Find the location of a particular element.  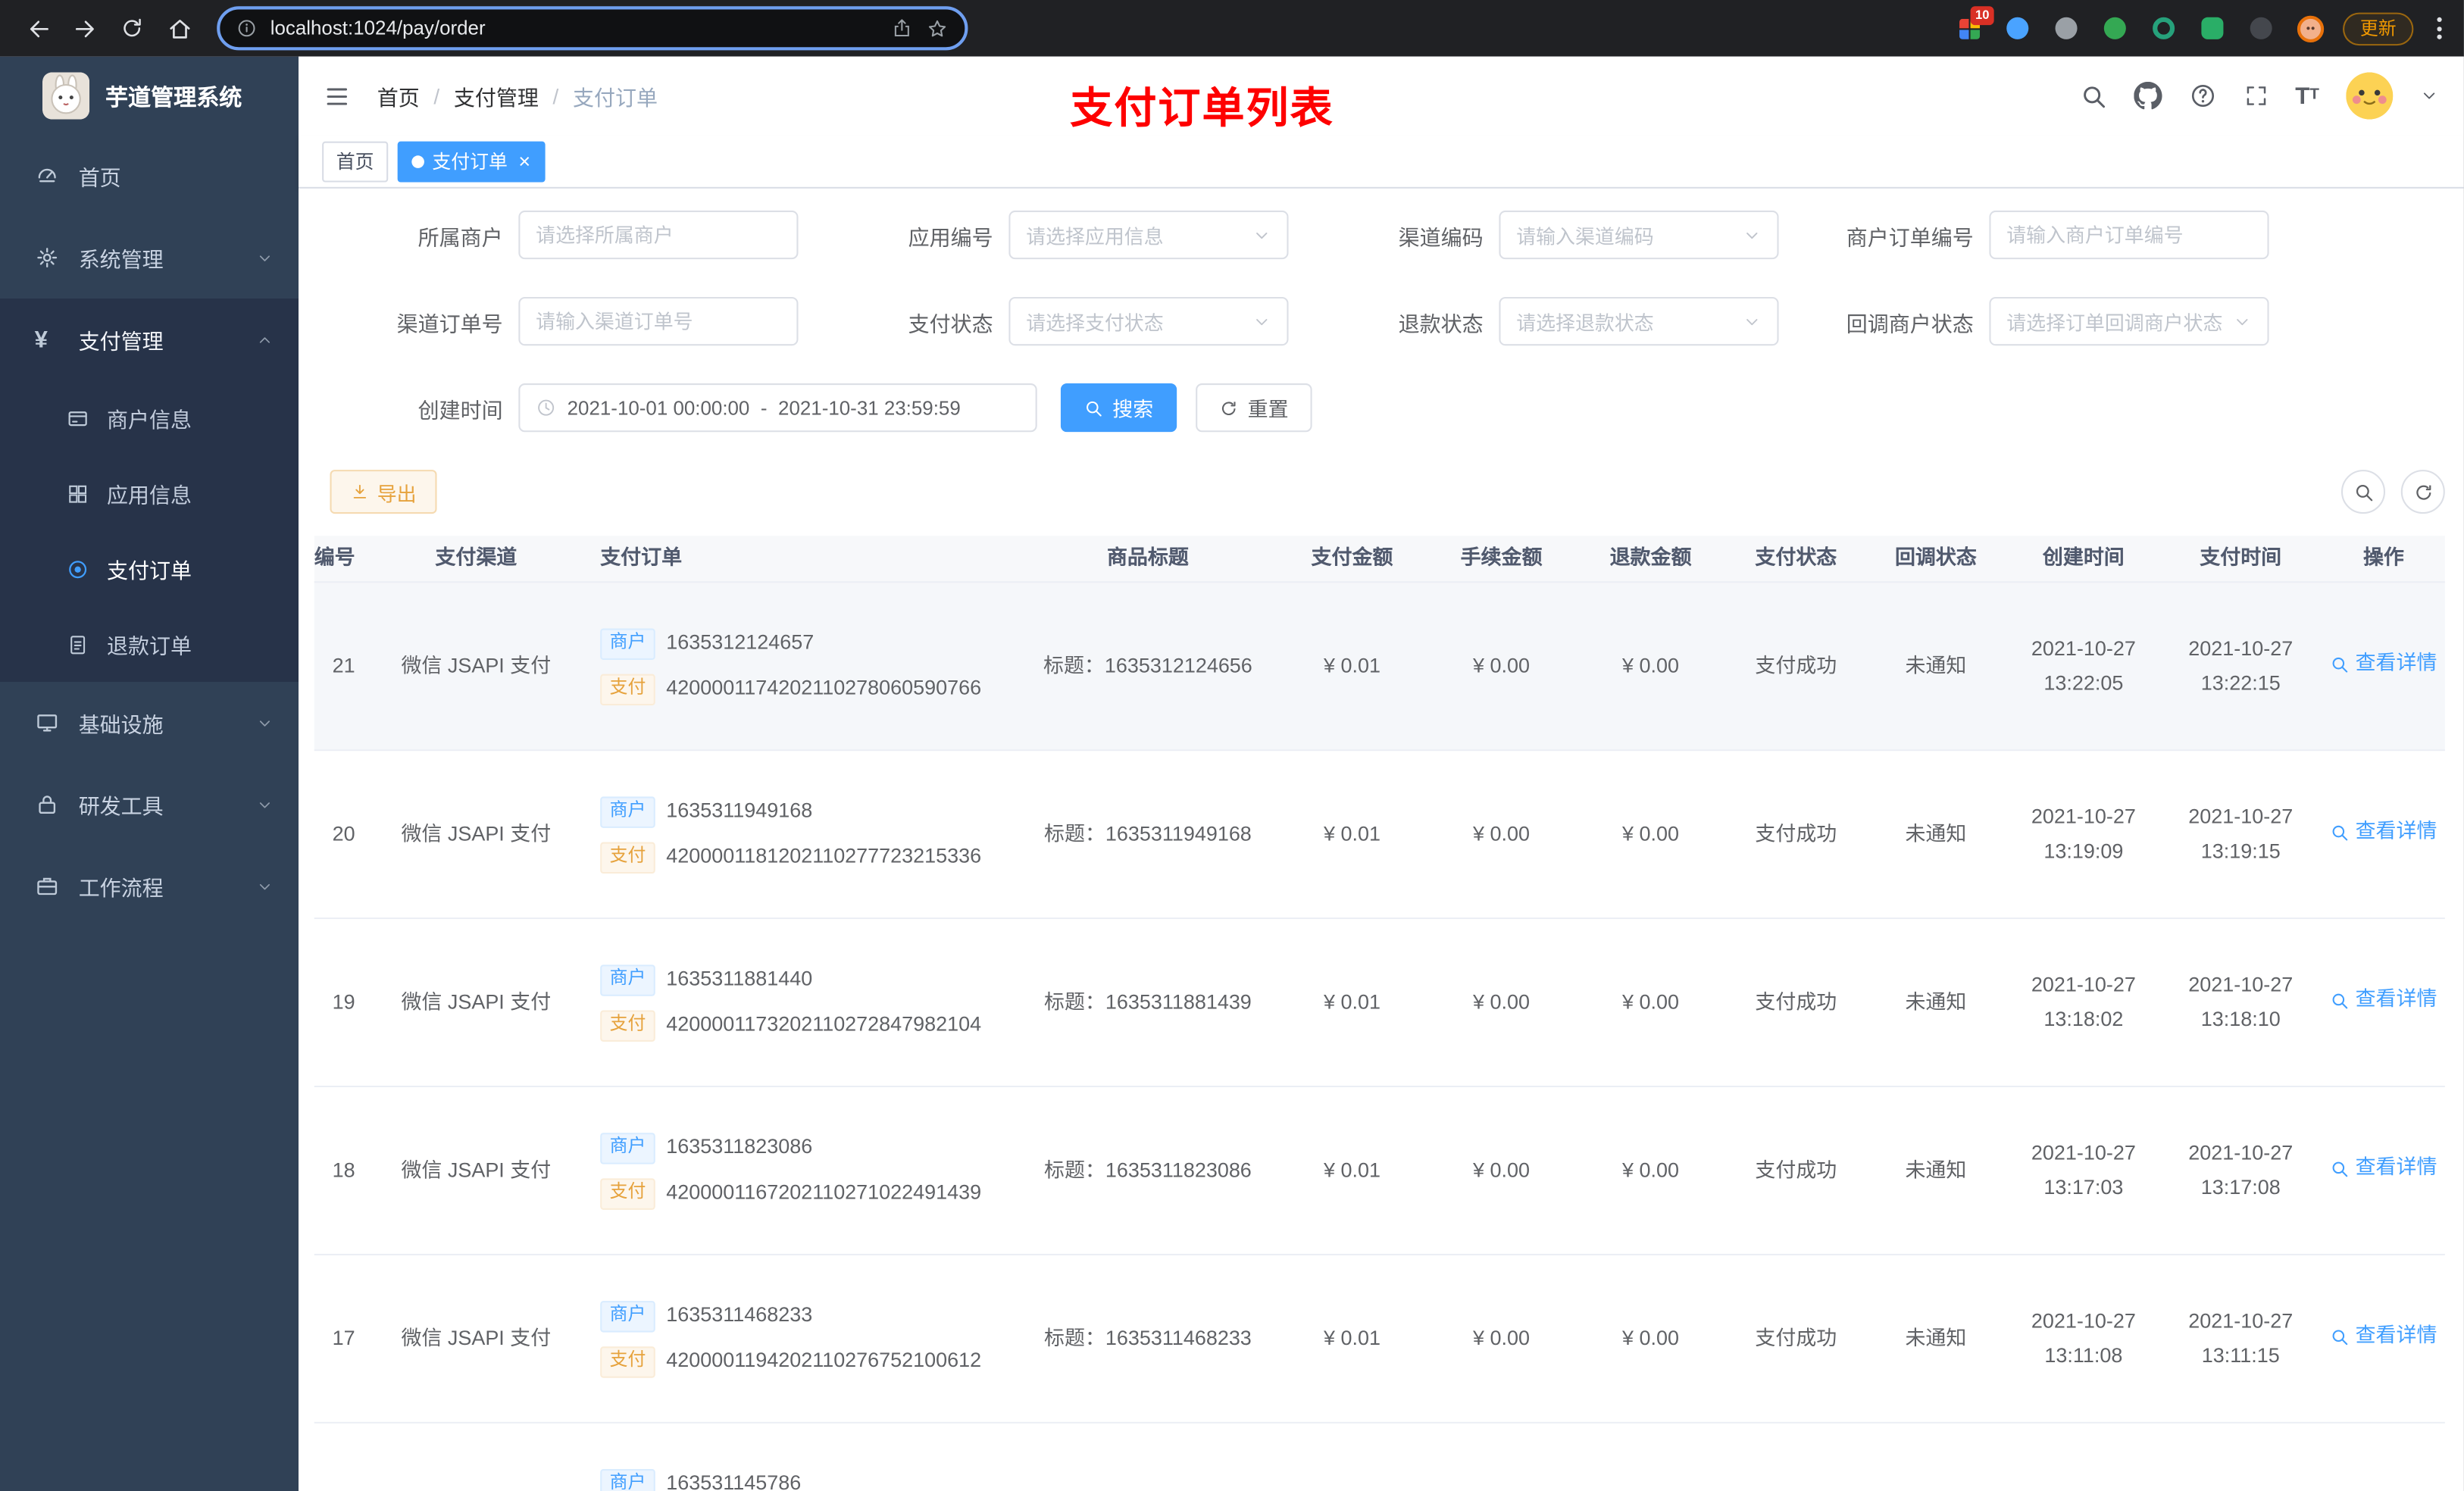

sidebar-item-app-info: 应用信息 is located at coordinates (149, 493).